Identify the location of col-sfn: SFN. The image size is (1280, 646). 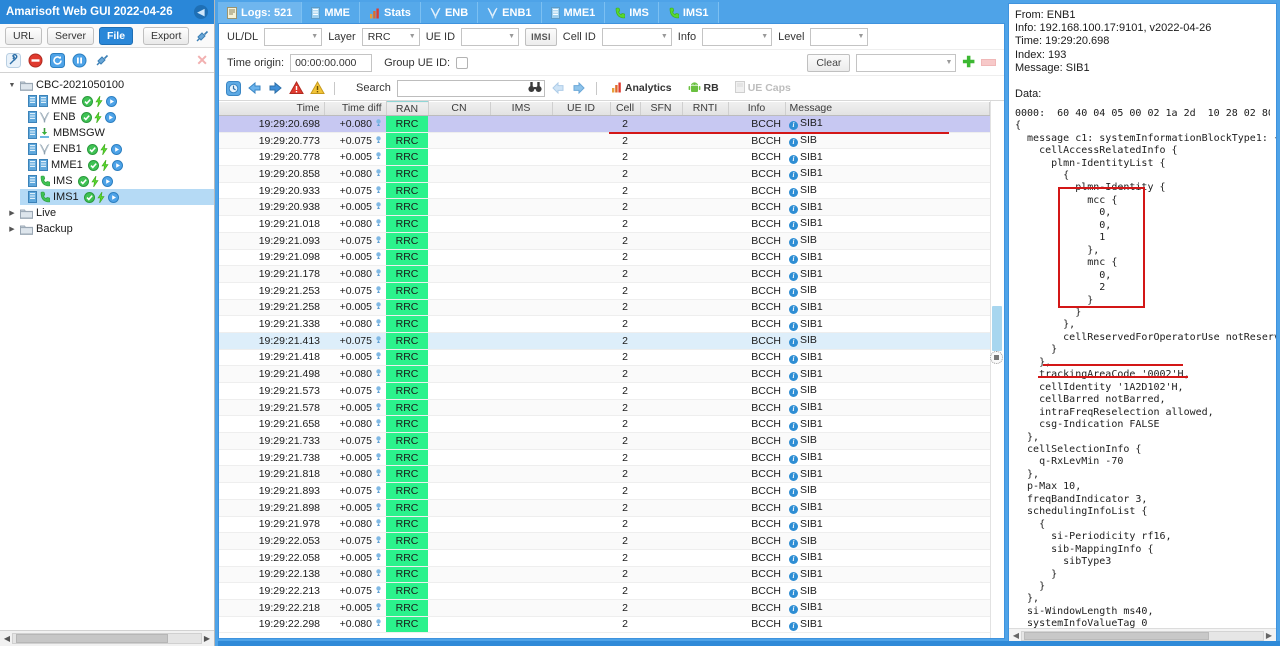
(661, 108).